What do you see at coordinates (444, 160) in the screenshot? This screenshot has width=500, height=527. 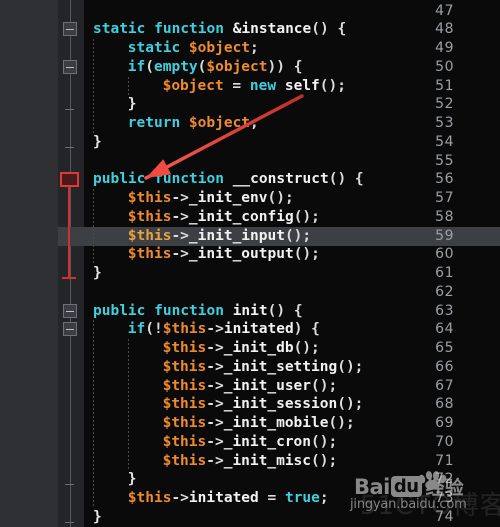 I see `line-number: 55` at bounding box center [444, 160].